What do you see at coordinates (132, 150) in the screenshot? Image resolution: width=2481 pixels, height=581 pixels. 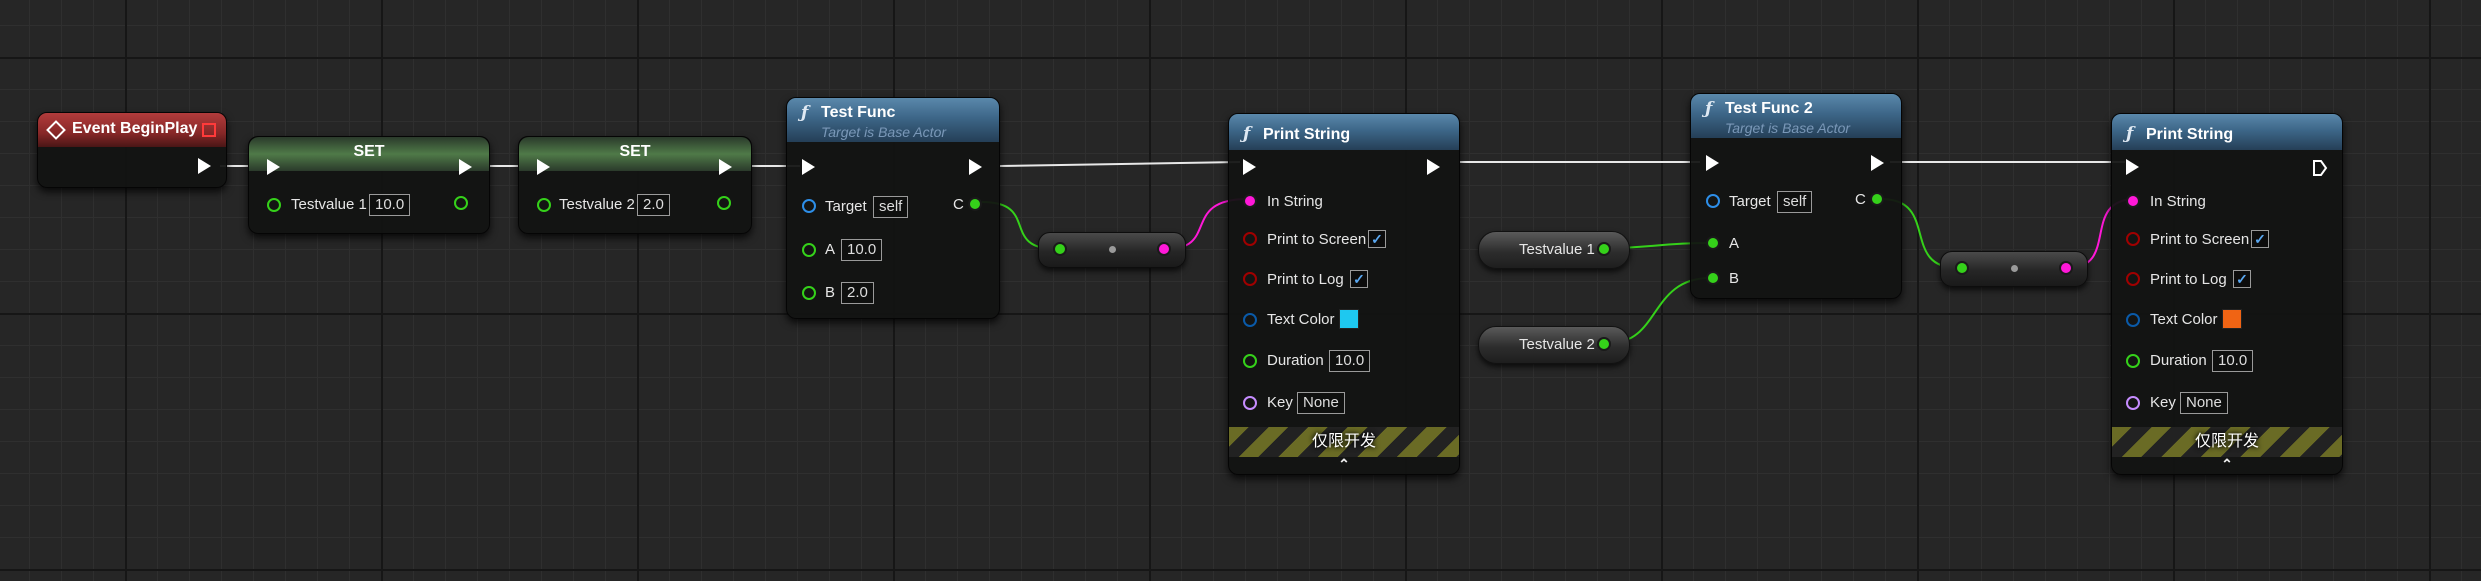 I see `event-beginplay-node: Event BeginPlay` at bounding box center [132, 150].